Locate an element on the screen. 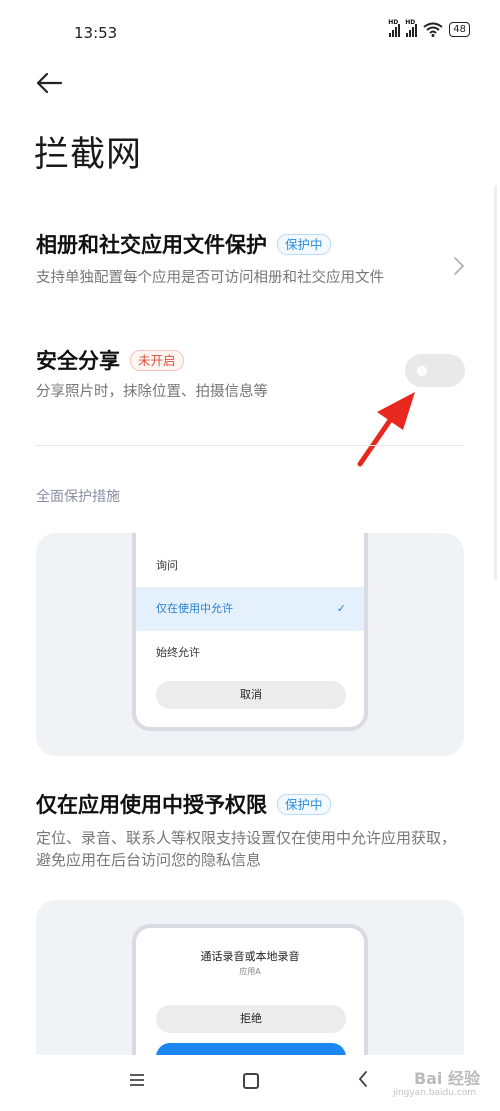  chevron-right-icon is located at coordinates (459, 266).